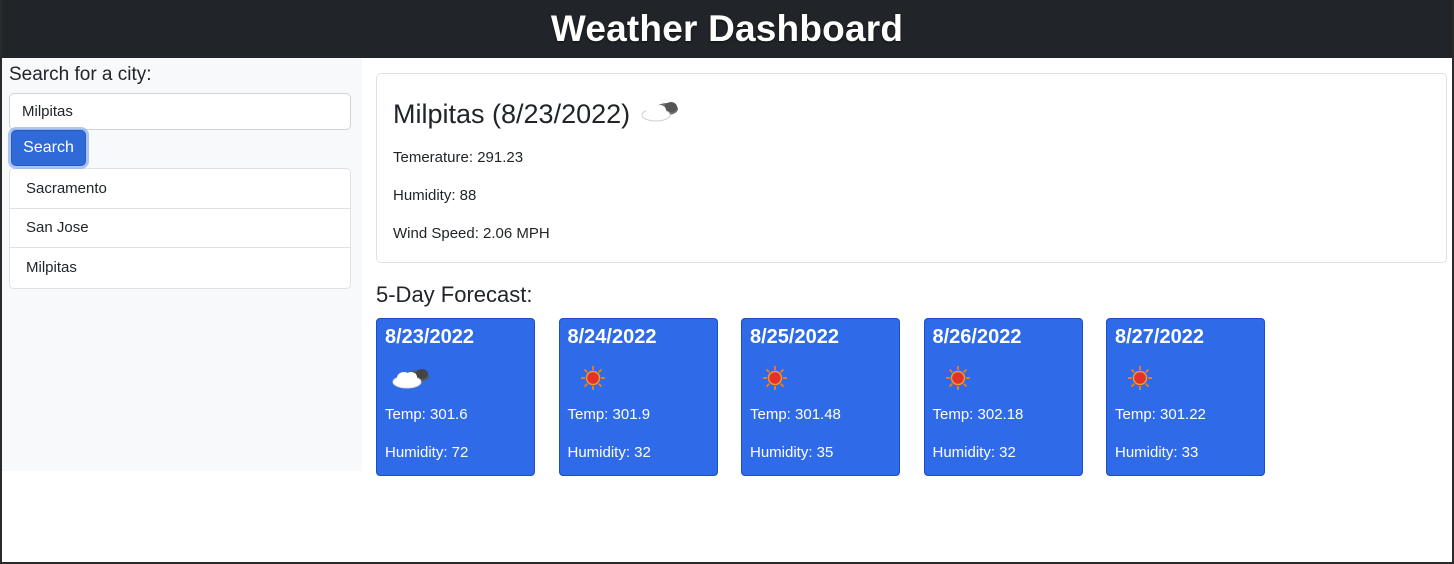 This screenshot has width=1454, height=564. I want to click on history-item-san-jose: San Jose, so click(180, 228).